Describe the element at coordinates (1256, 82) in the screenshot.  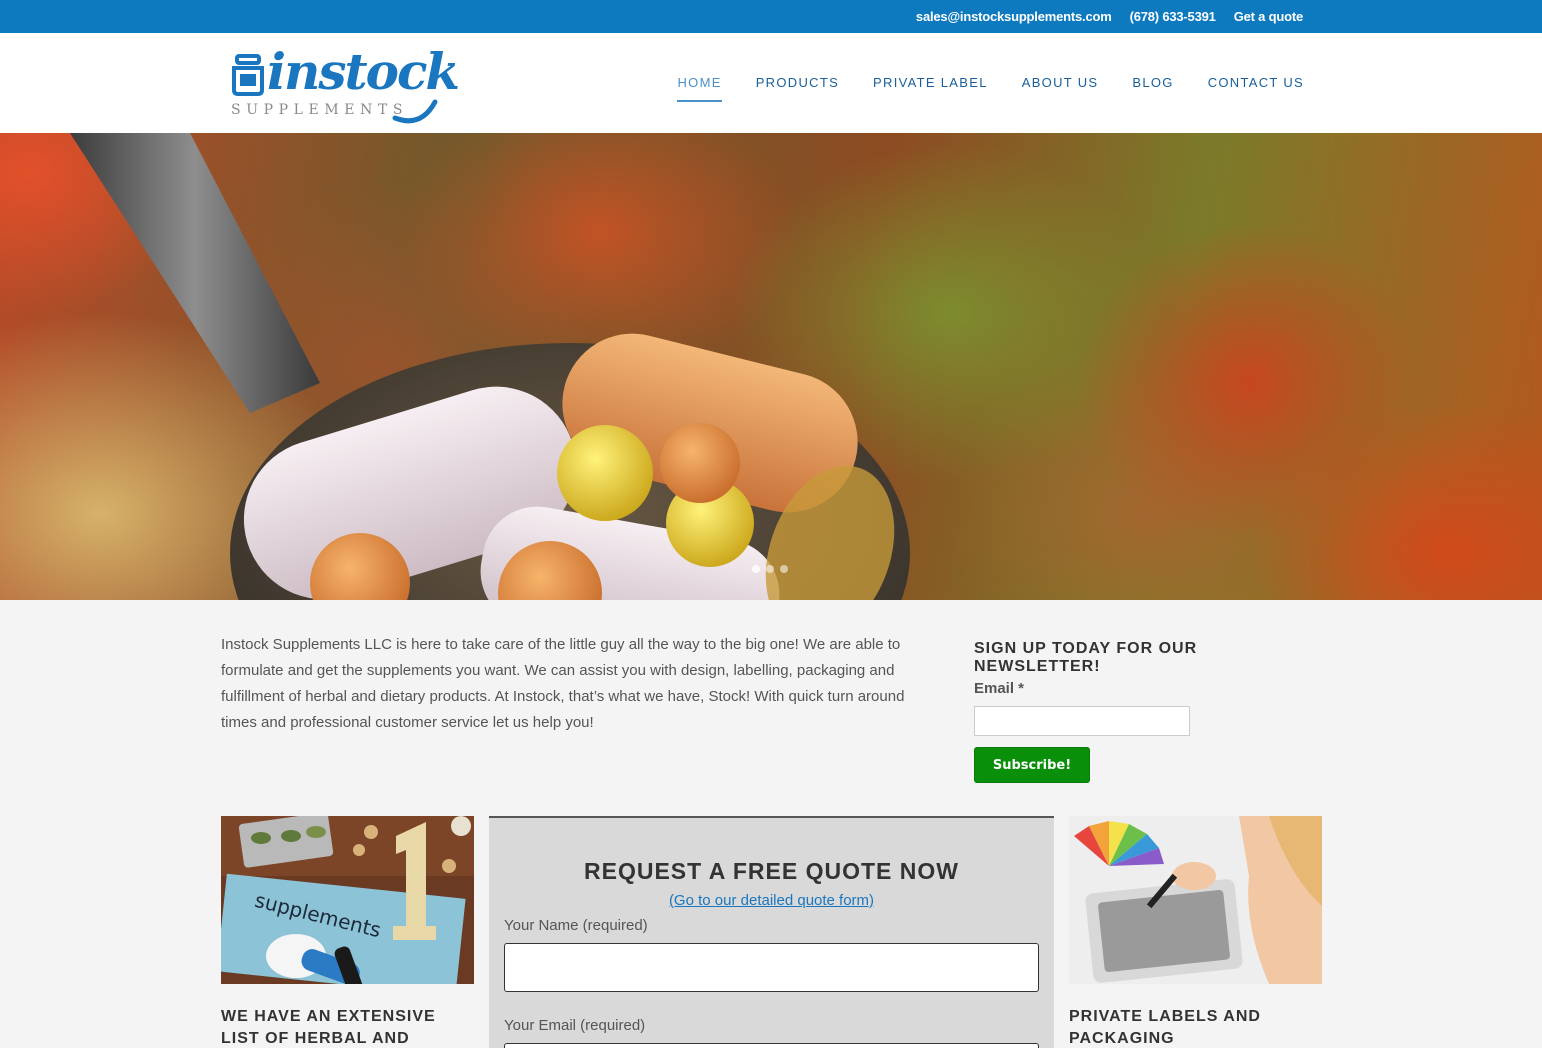
I see `nav-contact-us: CONTACT US` at that location.